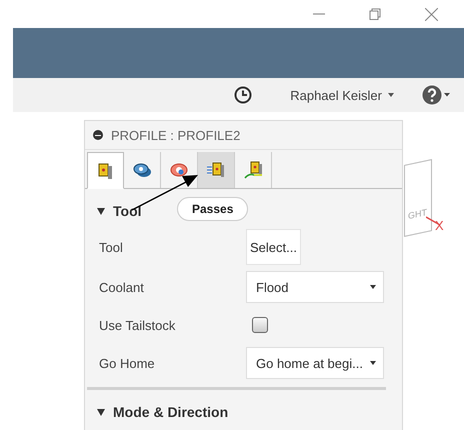 This screenshot has width=464, height=430. What do you see at coordinates (375, 14) in the screenshot?
I see `restore-icon` at bounding box center [375, 14].